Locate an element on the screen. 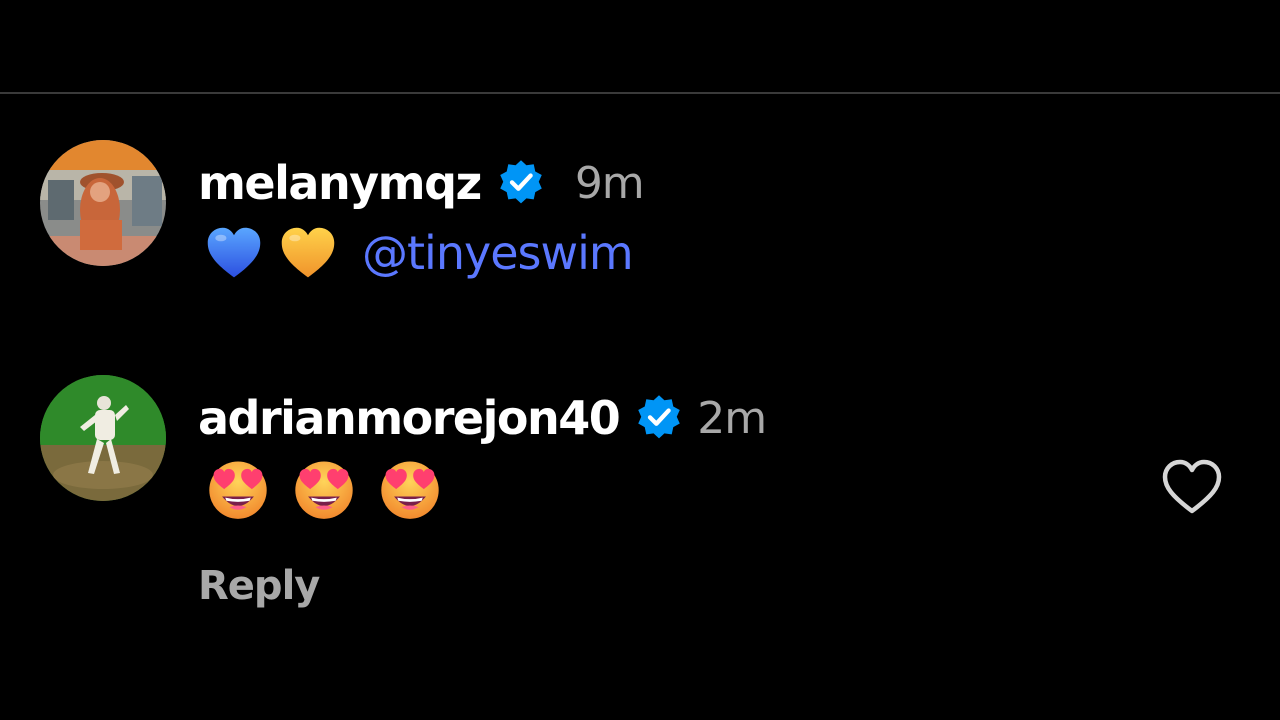 The width and height of the screenshot is (1280, 720). heart-like-icon is located at coordinates (1192, 487).